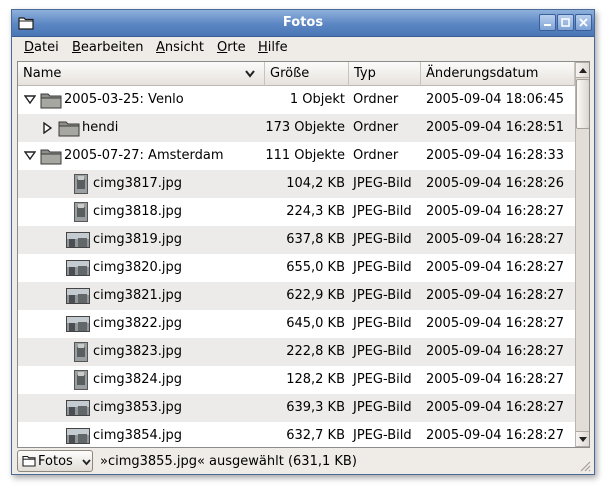 The image size is (614, 495). What do you see at coordinates (583, 22) in the screenshot?
I see `close-button` at bounding box center [583, 22].